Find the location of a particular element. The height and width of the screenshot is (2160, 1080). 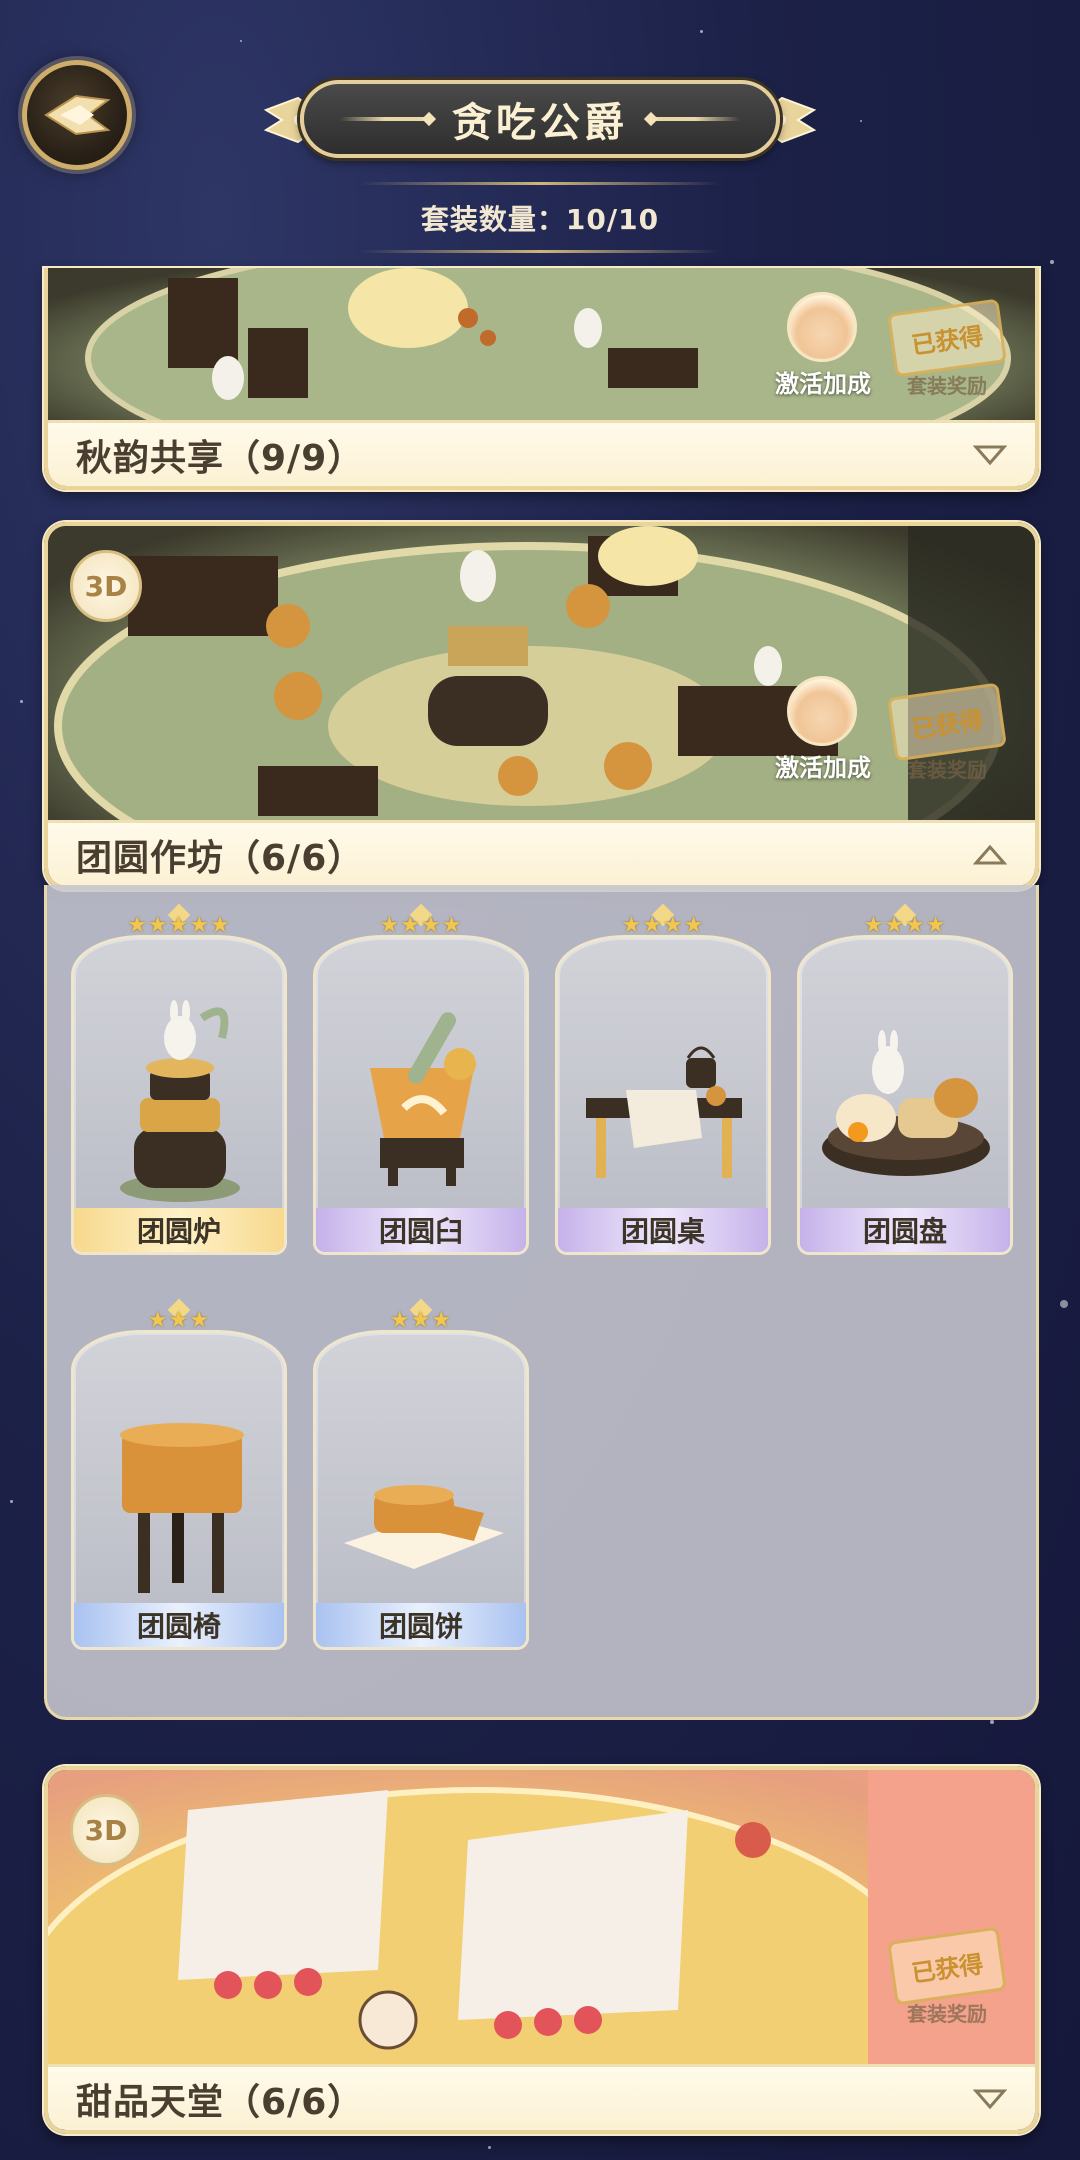

item-card: 团圆盘 ★★★★ is located at coordinates (905, 1079).